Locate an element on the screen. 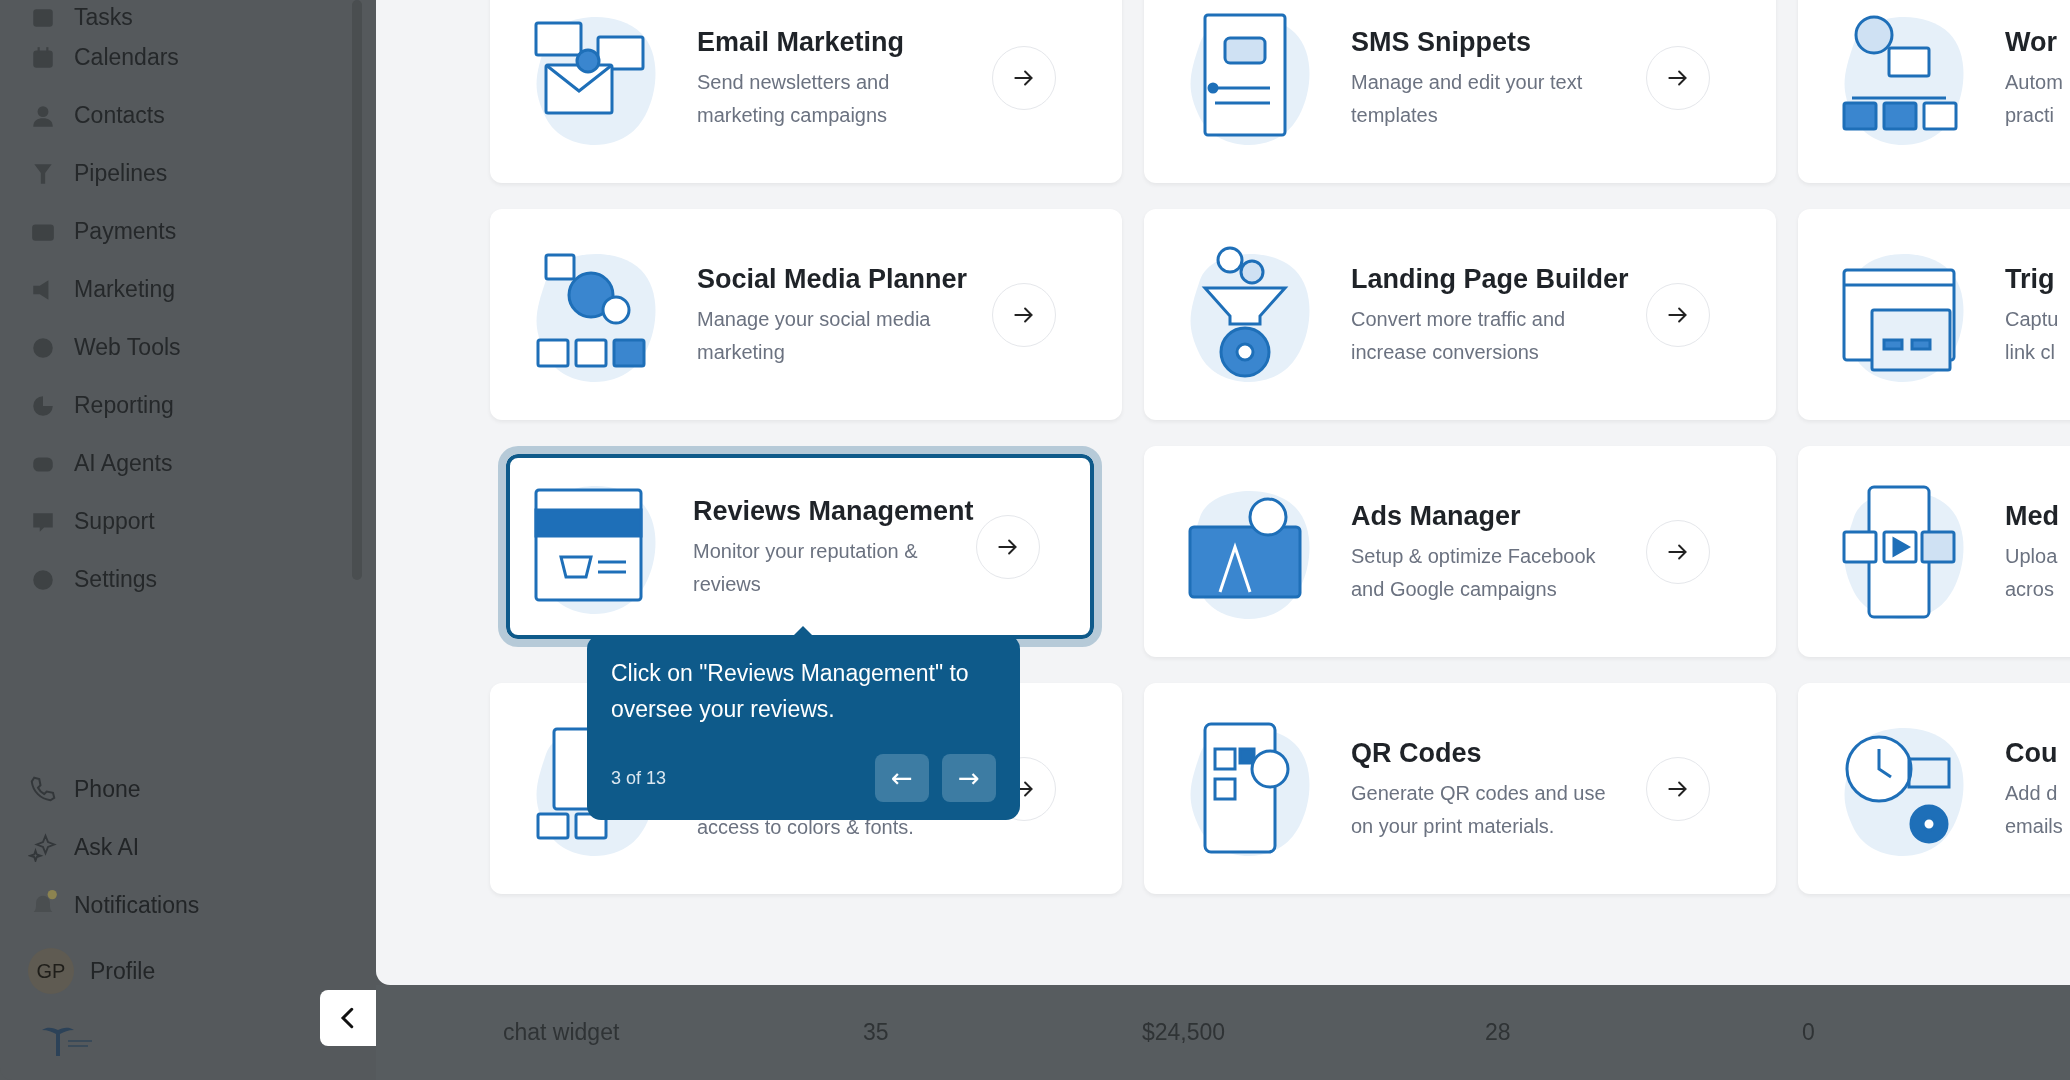  card-title: SMS Snippets is located at coordinates (1442, 42).